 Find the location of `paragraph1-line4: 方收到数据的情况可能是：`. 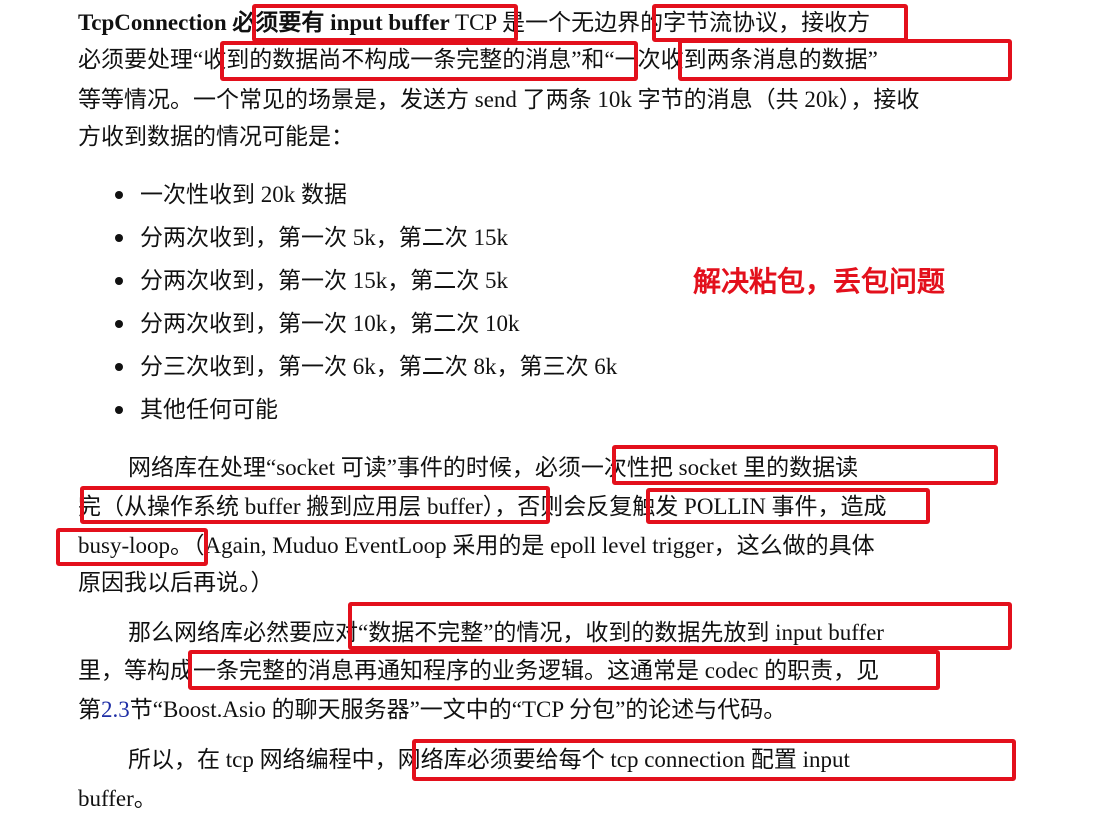

paragraph1-line4: 方收到数据的情况可能是： is located at coordinates (216, 136).